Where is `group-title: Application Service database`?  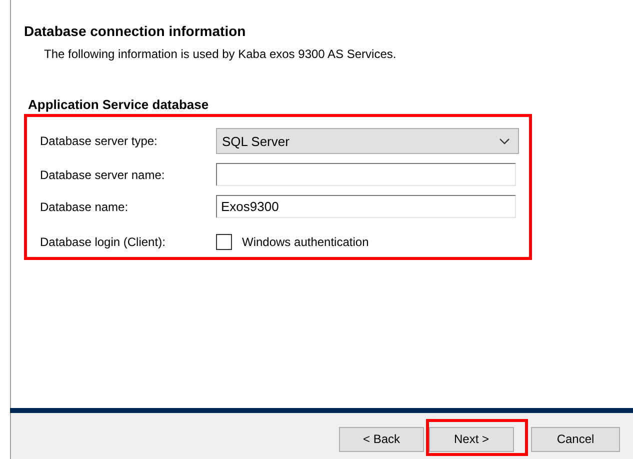
group-title: Application Service database is located at coordinates (119, 104).